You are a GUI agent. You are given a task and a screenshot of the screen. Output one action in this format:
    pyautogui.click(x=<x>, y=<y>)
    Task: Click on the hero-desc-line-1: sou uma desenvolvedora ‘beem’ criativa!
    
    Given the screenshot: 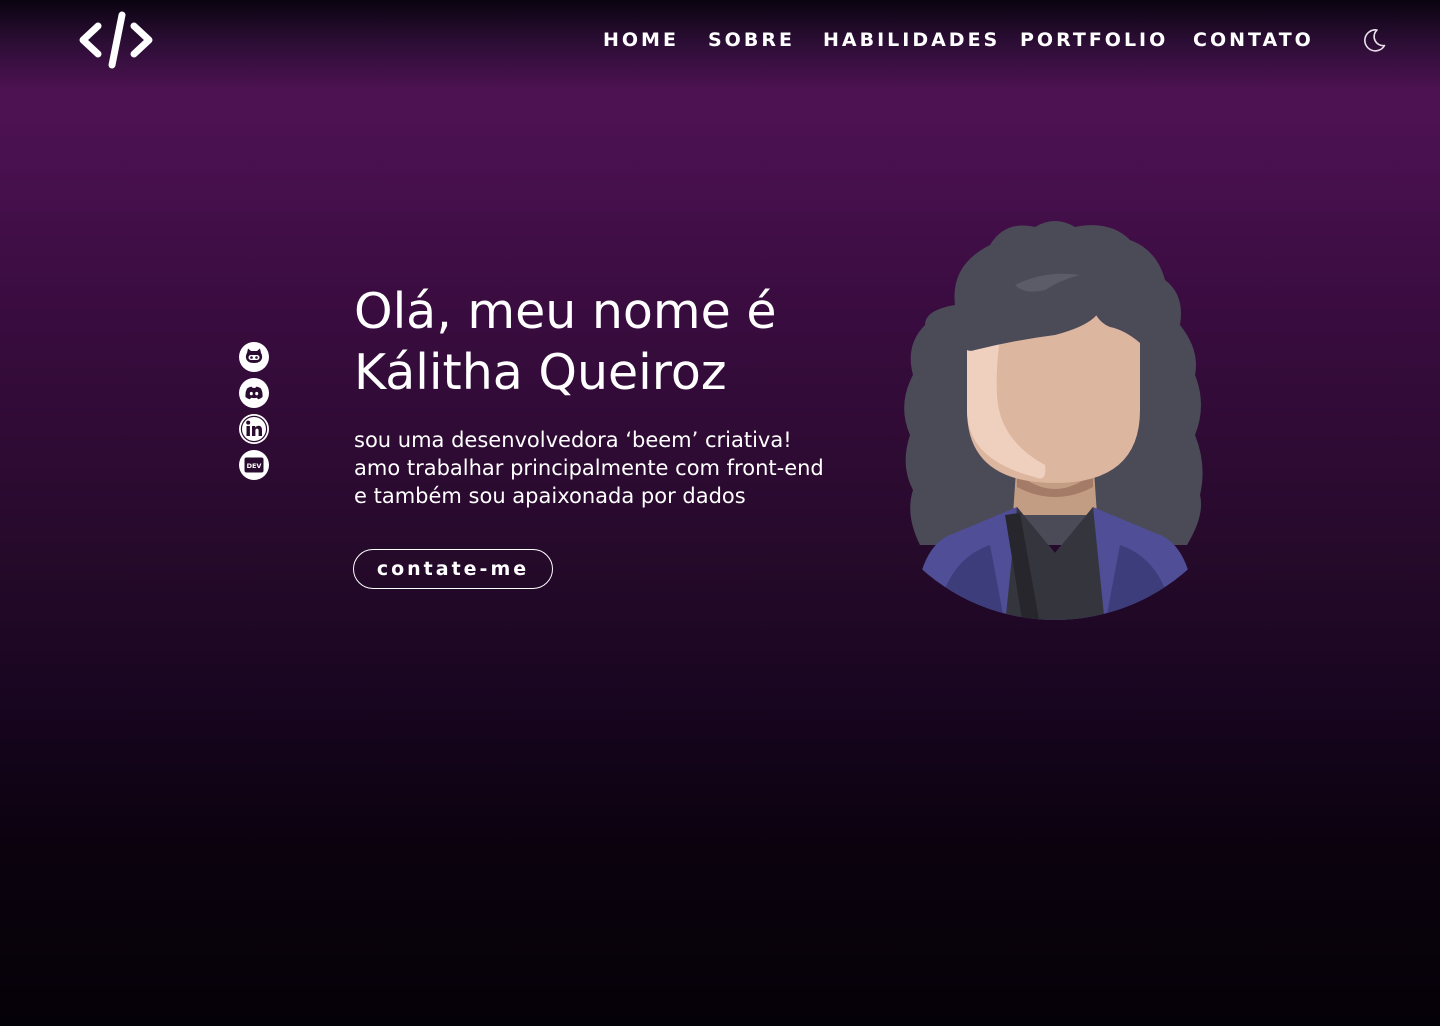 What is the action you would take?
    pyautogui.click(x=573, y=440)
    